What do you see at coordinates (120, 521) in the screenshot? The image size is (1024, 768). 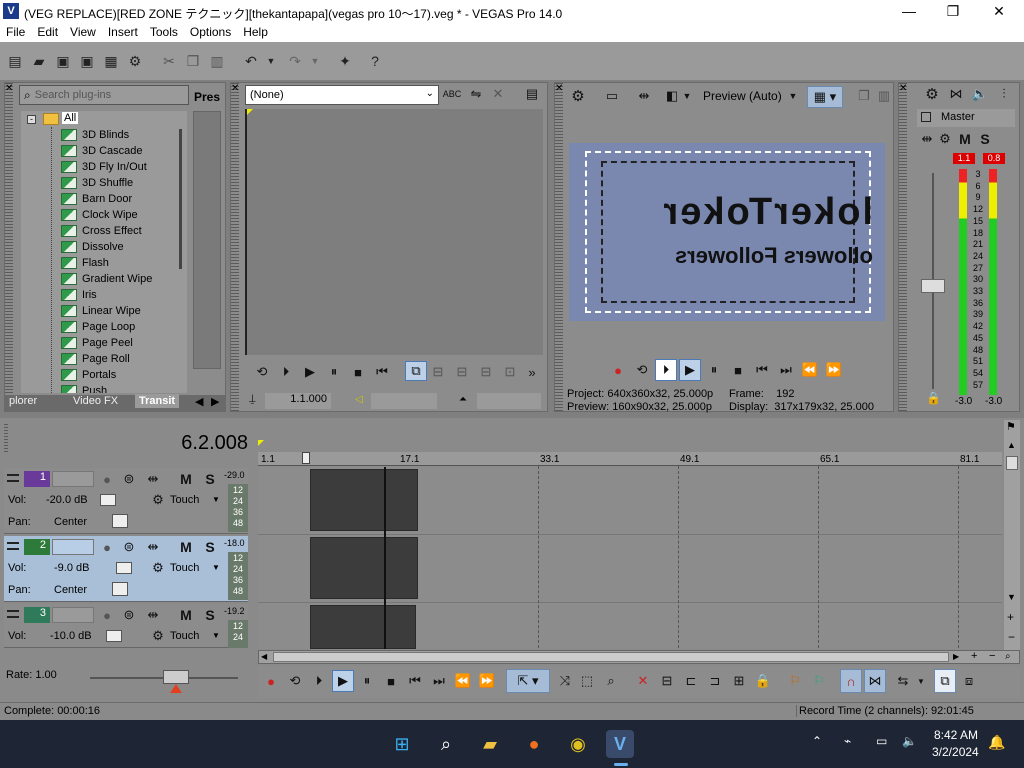 I see `pan-slider` at bounding box center [120, 521].